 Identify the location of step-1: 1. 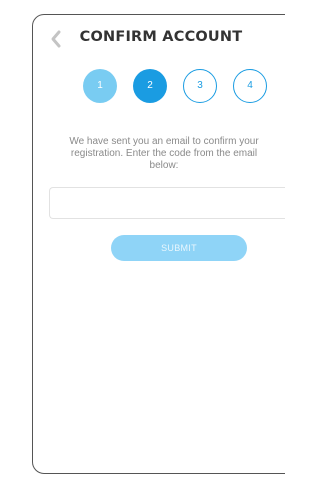
(100, 86).